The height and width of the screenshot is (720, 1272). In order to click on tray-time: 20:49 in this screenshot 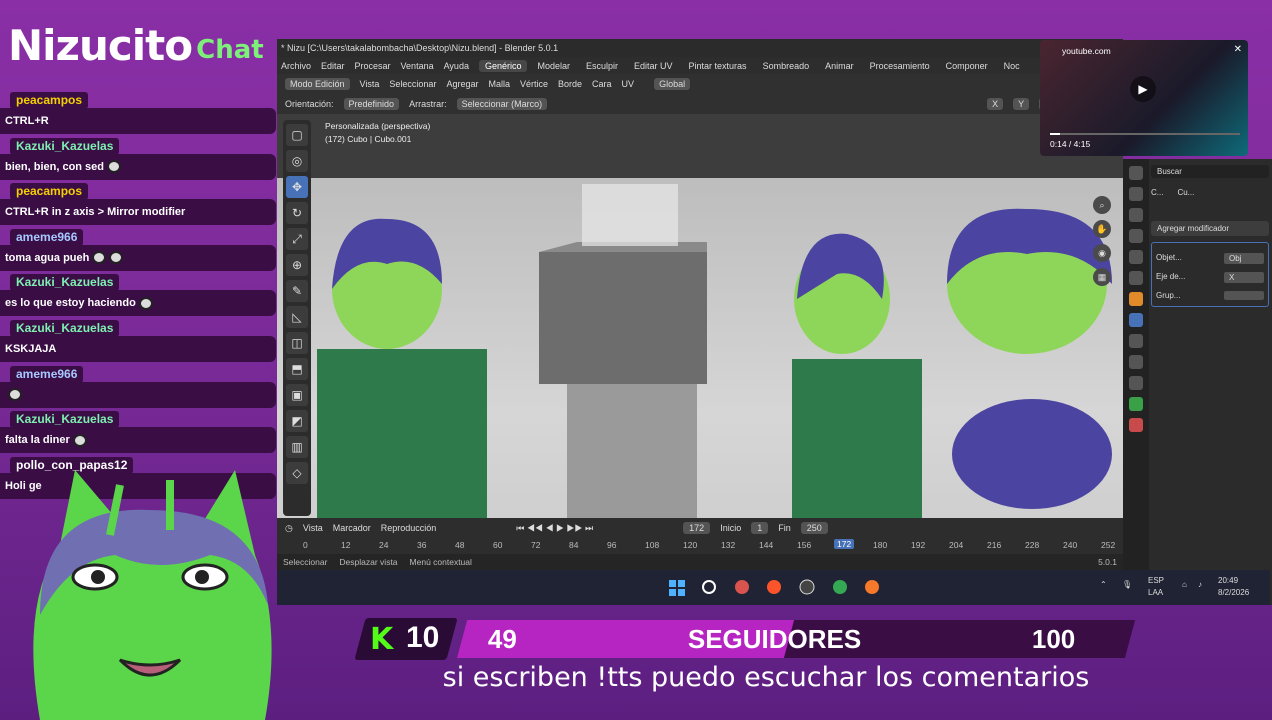, I will do `click(1228, 580)`.